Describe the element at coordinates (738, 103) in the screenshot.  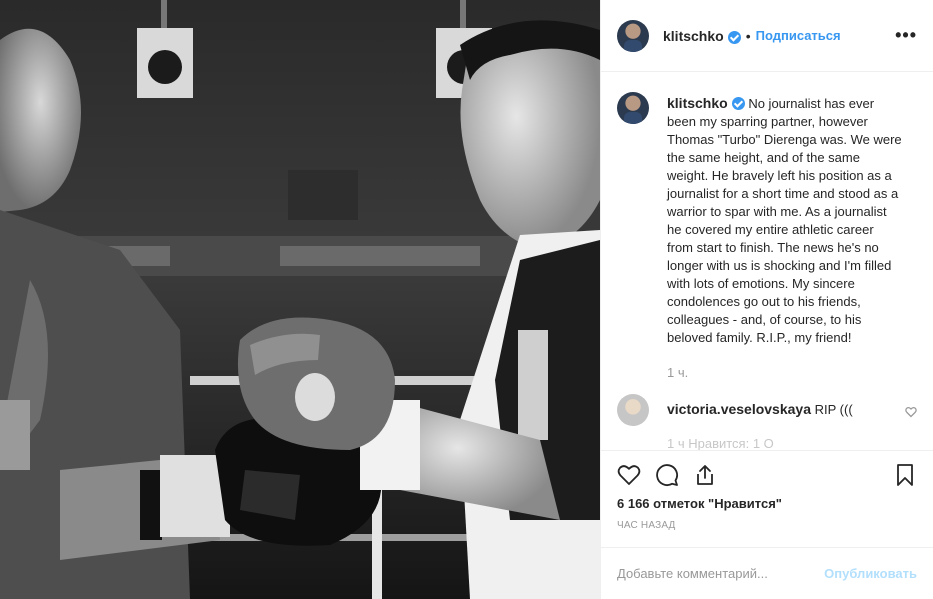
I see `caption-verified-badge-icon` at that location.